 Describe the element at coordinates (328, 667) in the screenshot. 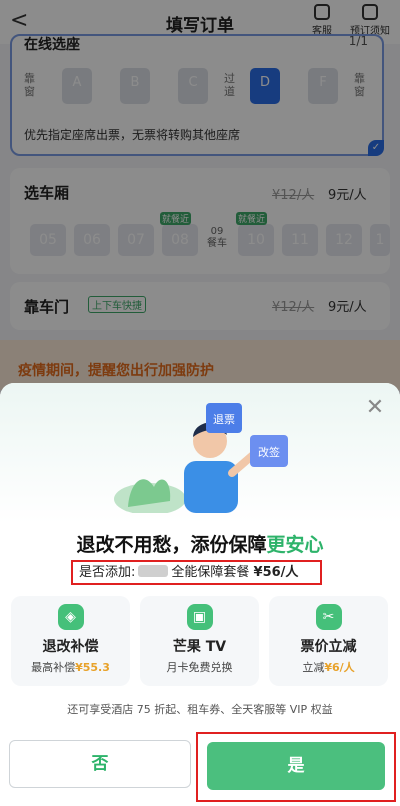

I see `benefit-subtitle: 立减¥6/人` at that location.